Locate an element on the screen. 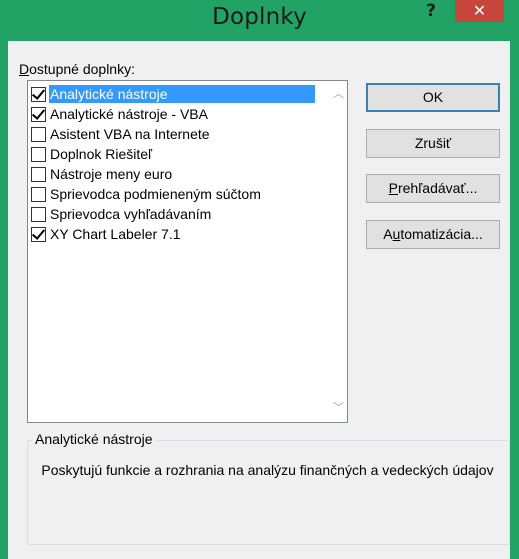  available-addins-label: Dostupné doplnky: is located at coordinates (77, 69).